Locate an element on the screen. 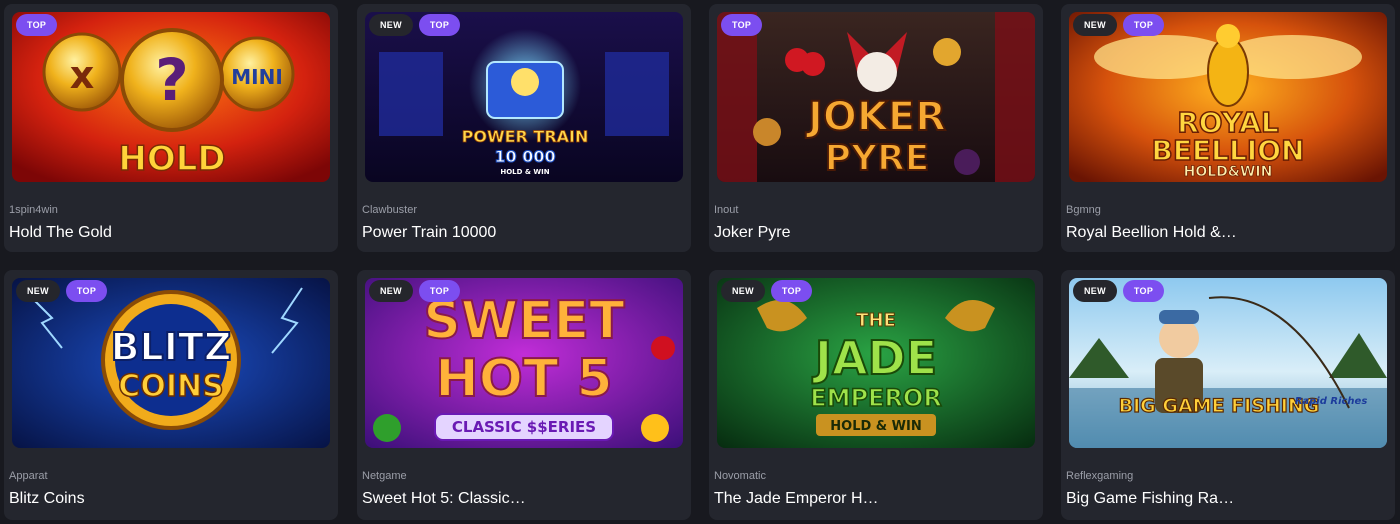 The image size is (1400, 524). game-card: BLITZ COINS NEW TOP Apparat Blitz Coins is located at coordinates (171, 395).